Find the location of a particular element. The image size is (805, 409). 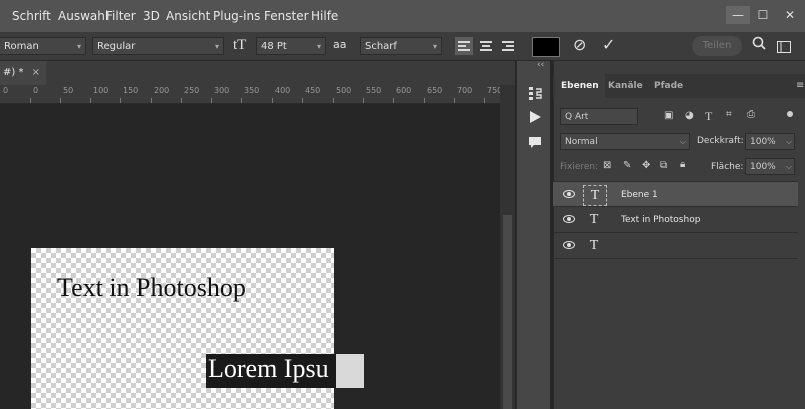

antialias-icon: aa is located at coordinates (340, 44).